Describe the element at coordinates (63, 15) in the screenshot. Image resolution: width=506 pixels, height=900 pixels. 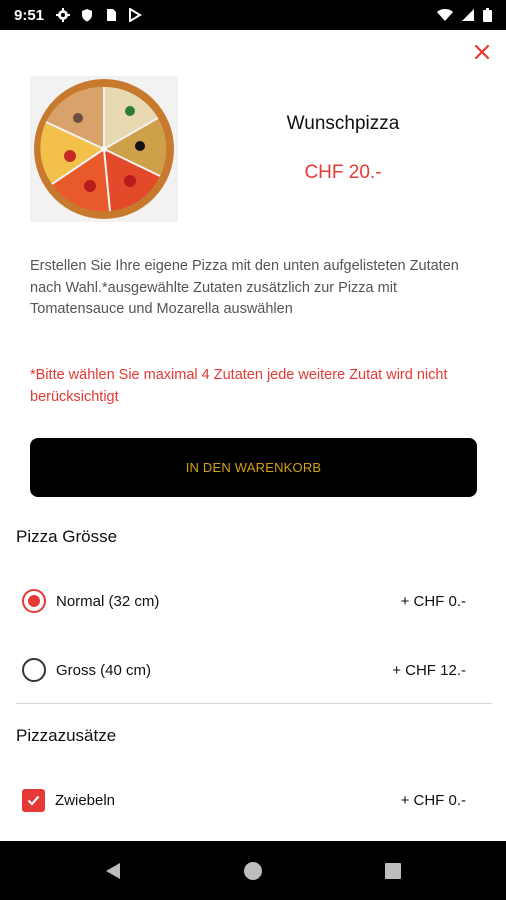
I see `gear-icon` at that location.